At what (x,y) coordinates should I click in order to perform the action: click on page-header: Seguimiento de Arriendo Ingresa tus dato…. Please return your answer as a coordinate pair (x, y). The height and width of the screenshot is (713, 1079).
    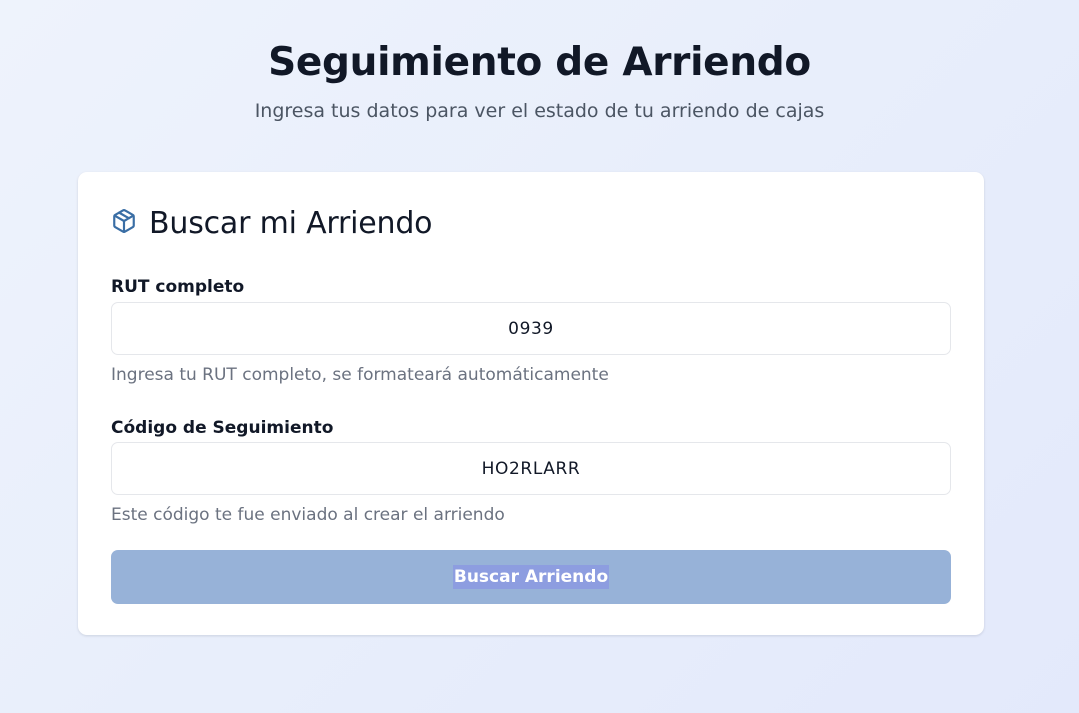
    Looking at the image, I should click on (539, 81).